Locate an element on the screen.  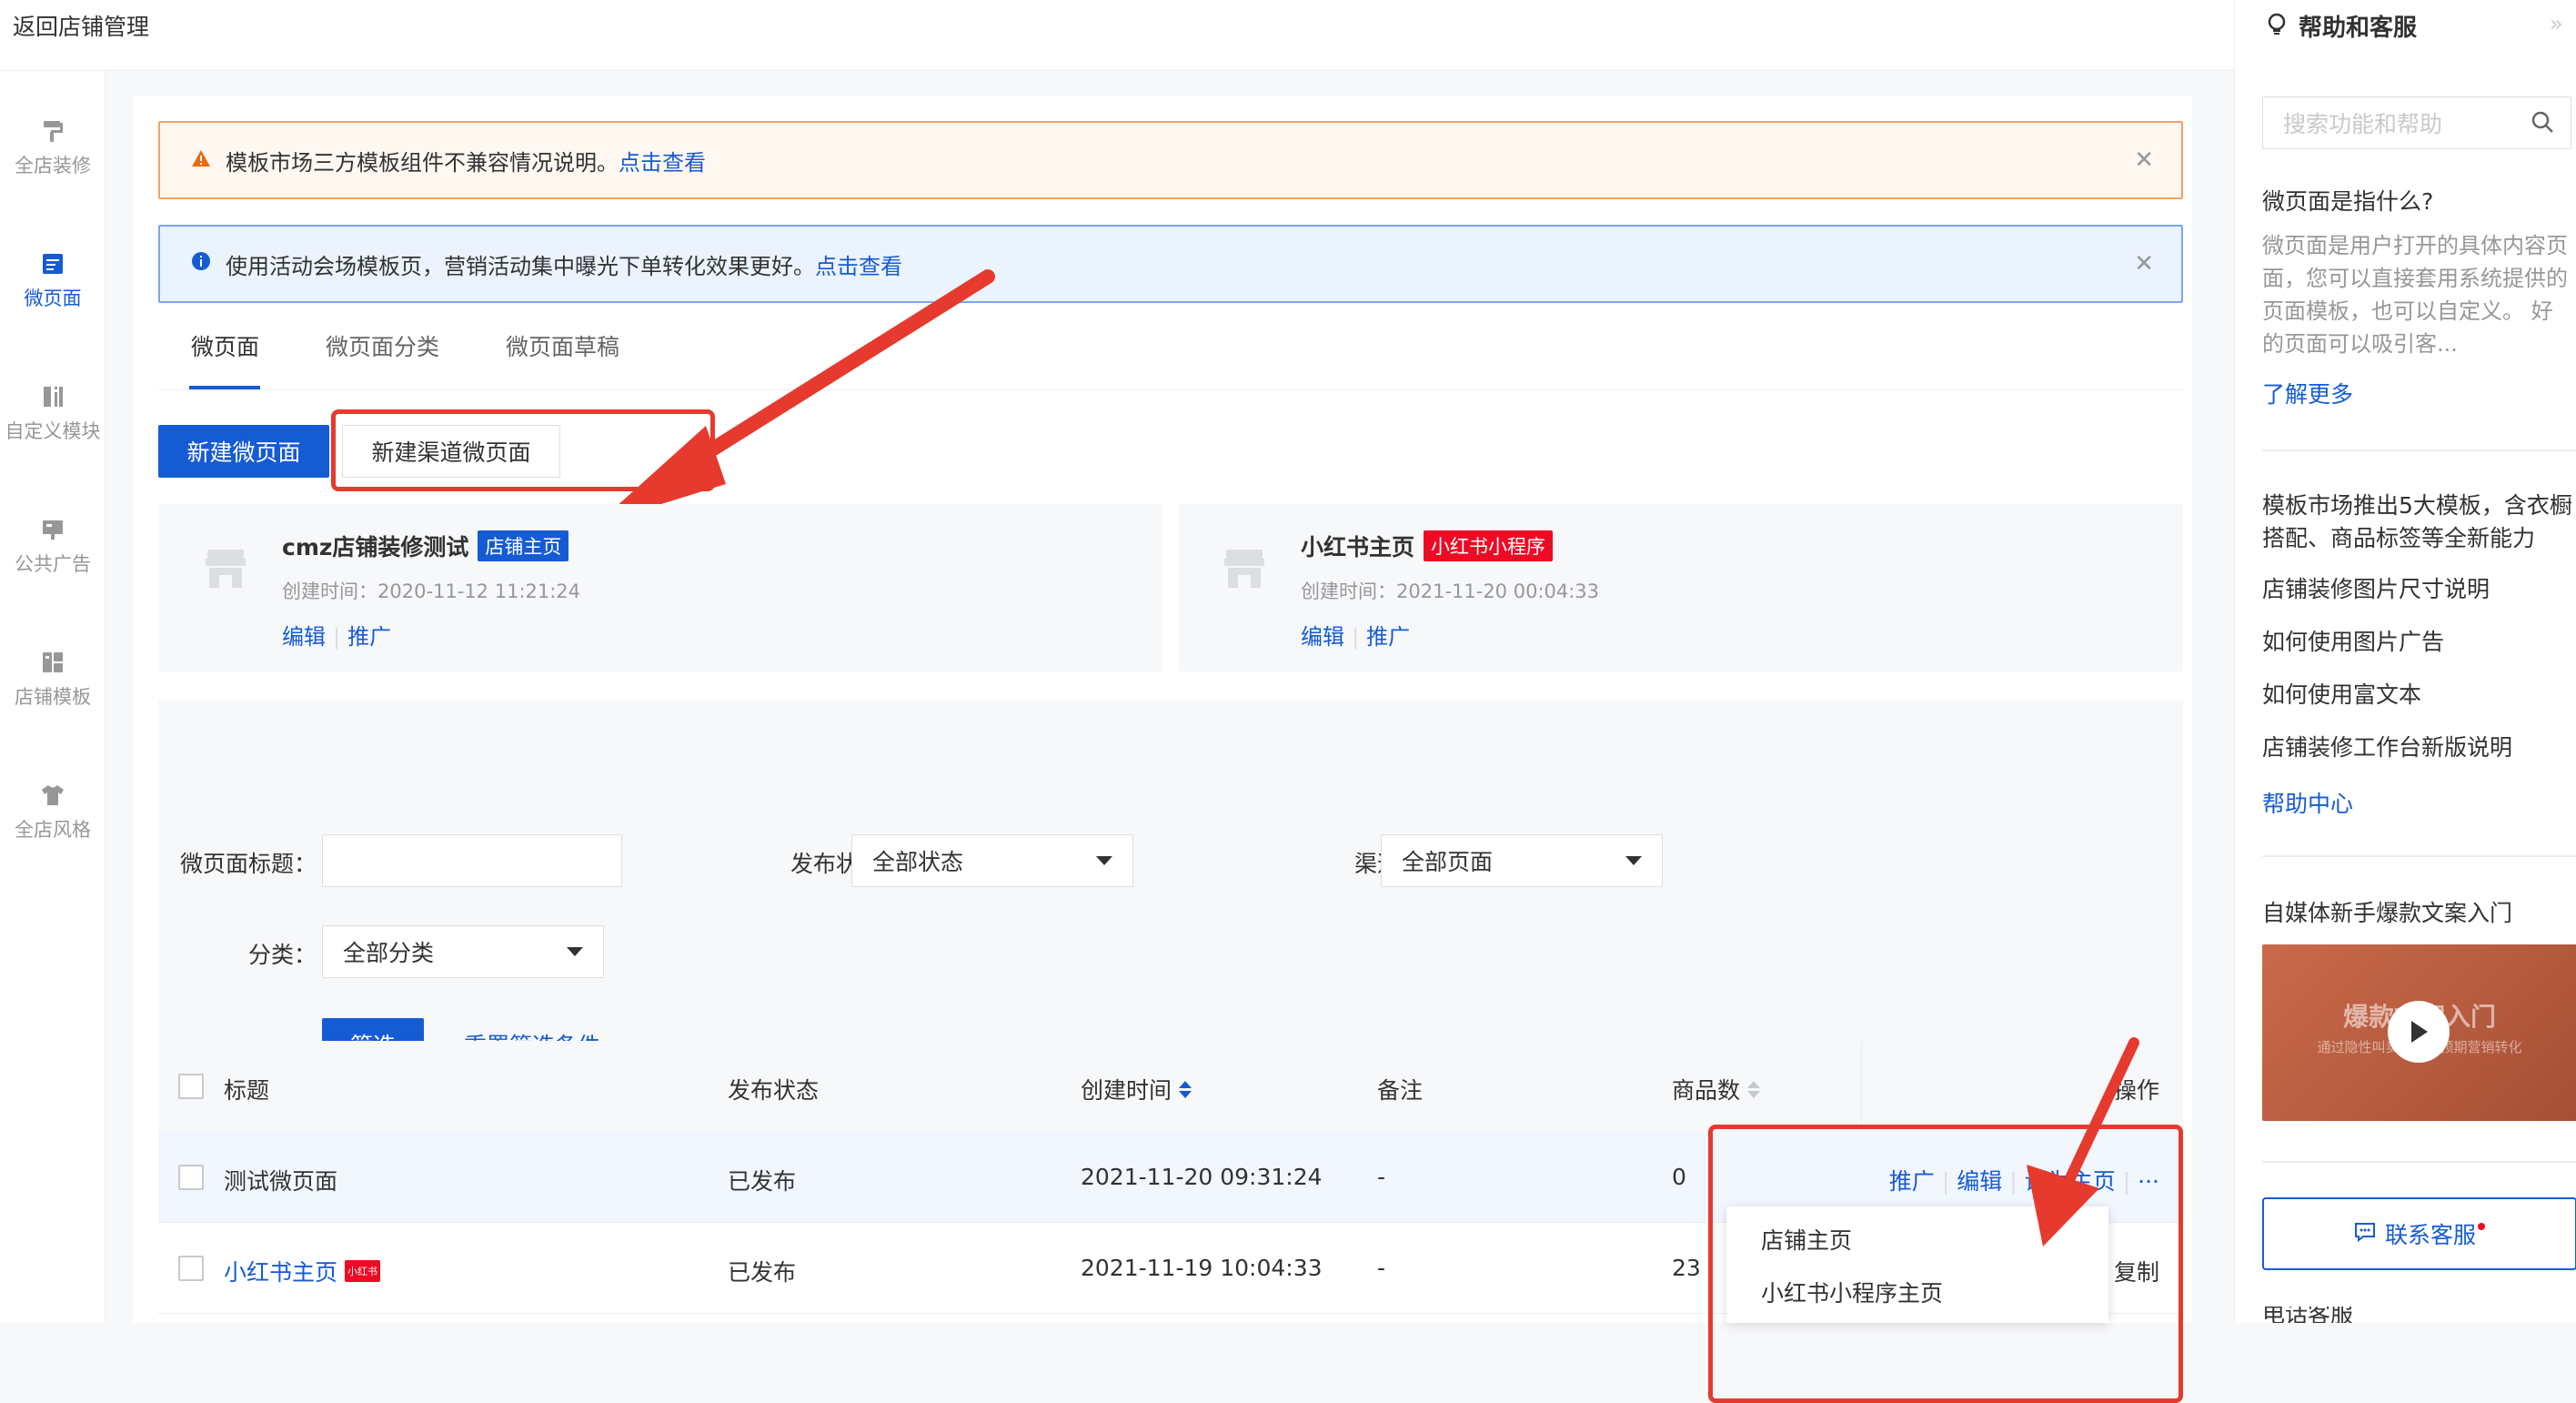
channel-filter-value: 全部页面 is located at coordinates (1448, 862).